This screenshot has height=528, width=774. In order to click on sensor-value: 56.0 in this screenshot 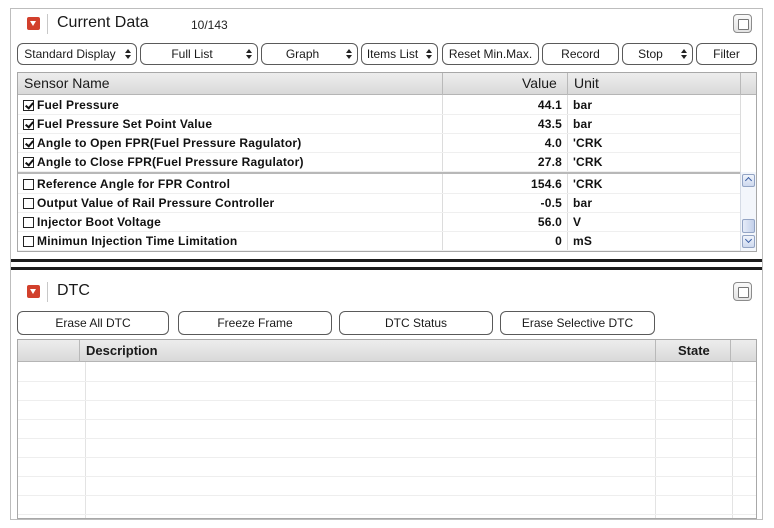, I will do `click(549, 222)`.